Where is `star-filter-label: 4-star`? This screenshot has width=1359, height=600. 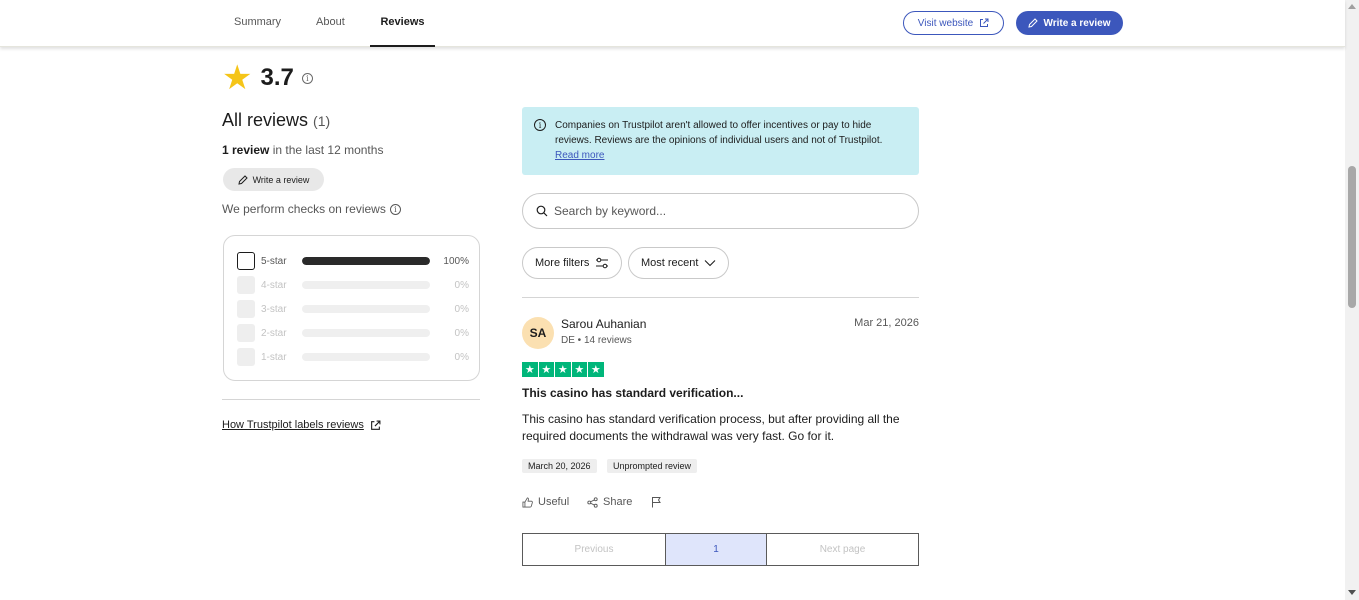
star-filter-label: 4-star is located at coordinates (274, 285).